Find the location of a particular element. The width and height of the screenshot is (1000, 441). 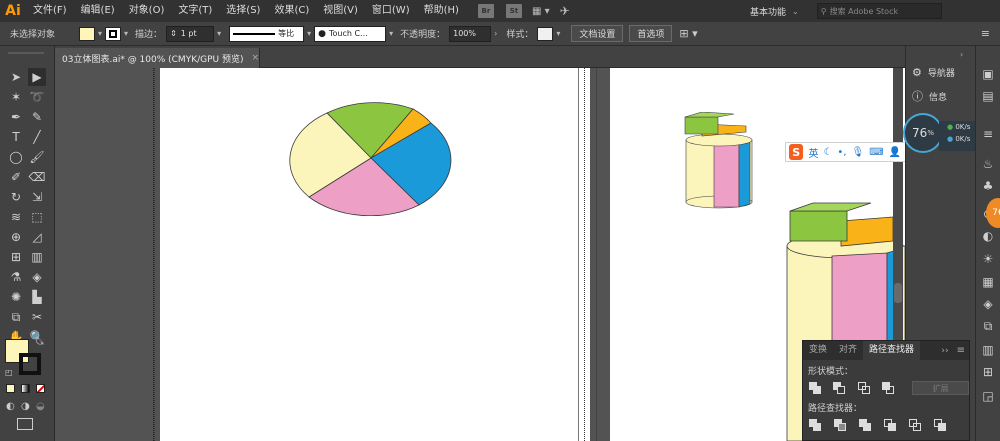

mesh-tool-icon: ⊞ is located at coordinates (16, 257).